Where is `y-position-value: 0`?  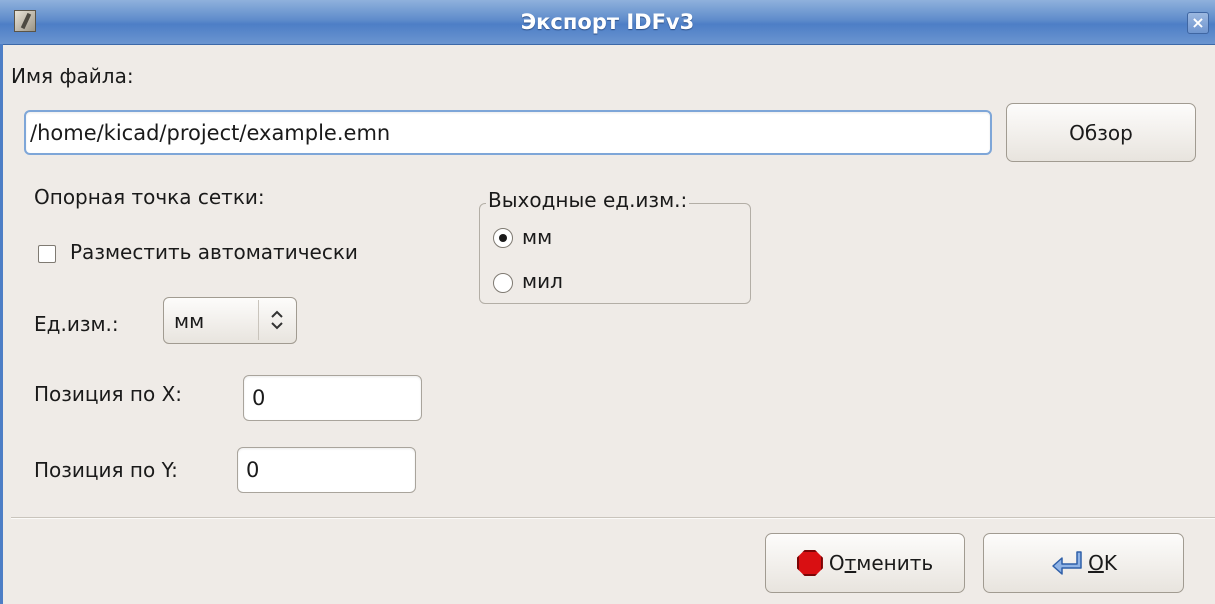 y-position-value: 0 is located at coordinates (253, 470).